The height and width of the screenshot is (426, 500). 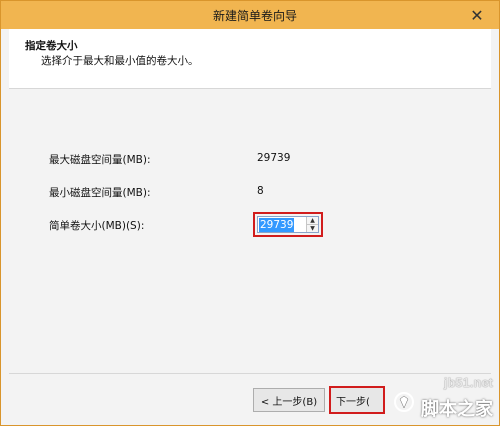 I want to click on spin-buttons: ▲ ▼, so click(x=312, y=224).